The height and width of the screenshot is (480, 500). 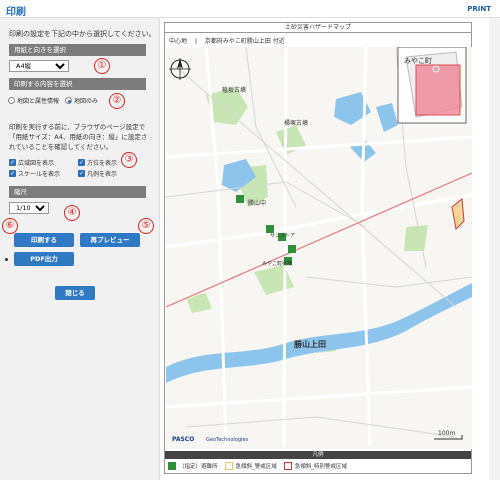 I want to click on danger-zone-icon, so click(x=287, y=466).